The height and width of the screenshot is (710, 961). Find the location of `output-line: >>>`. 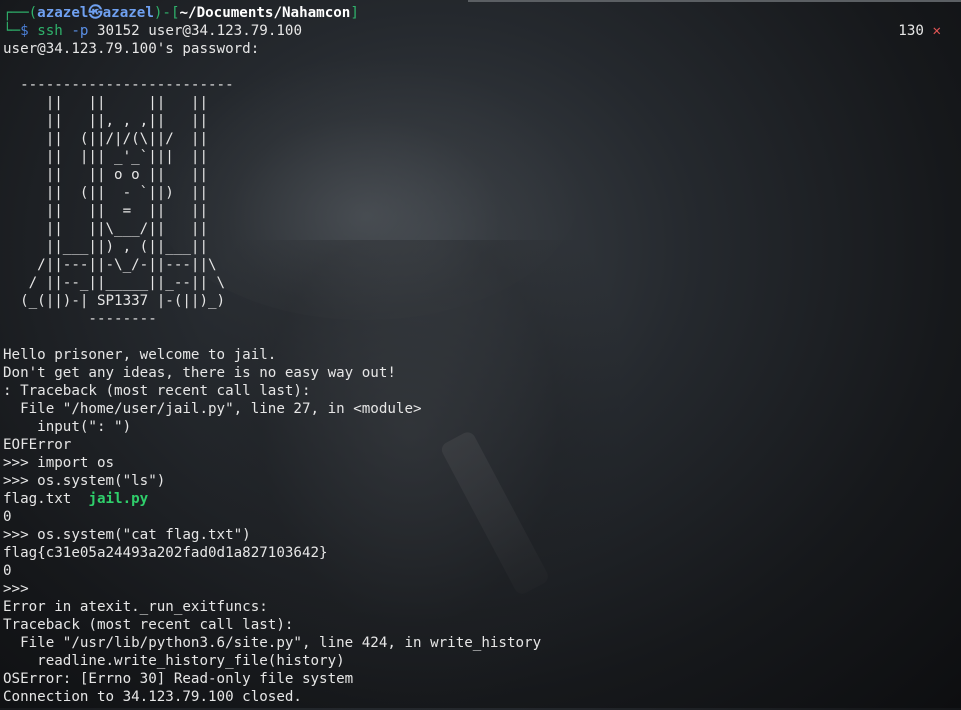

output-line: >>> is located at coordinates (16, 589).